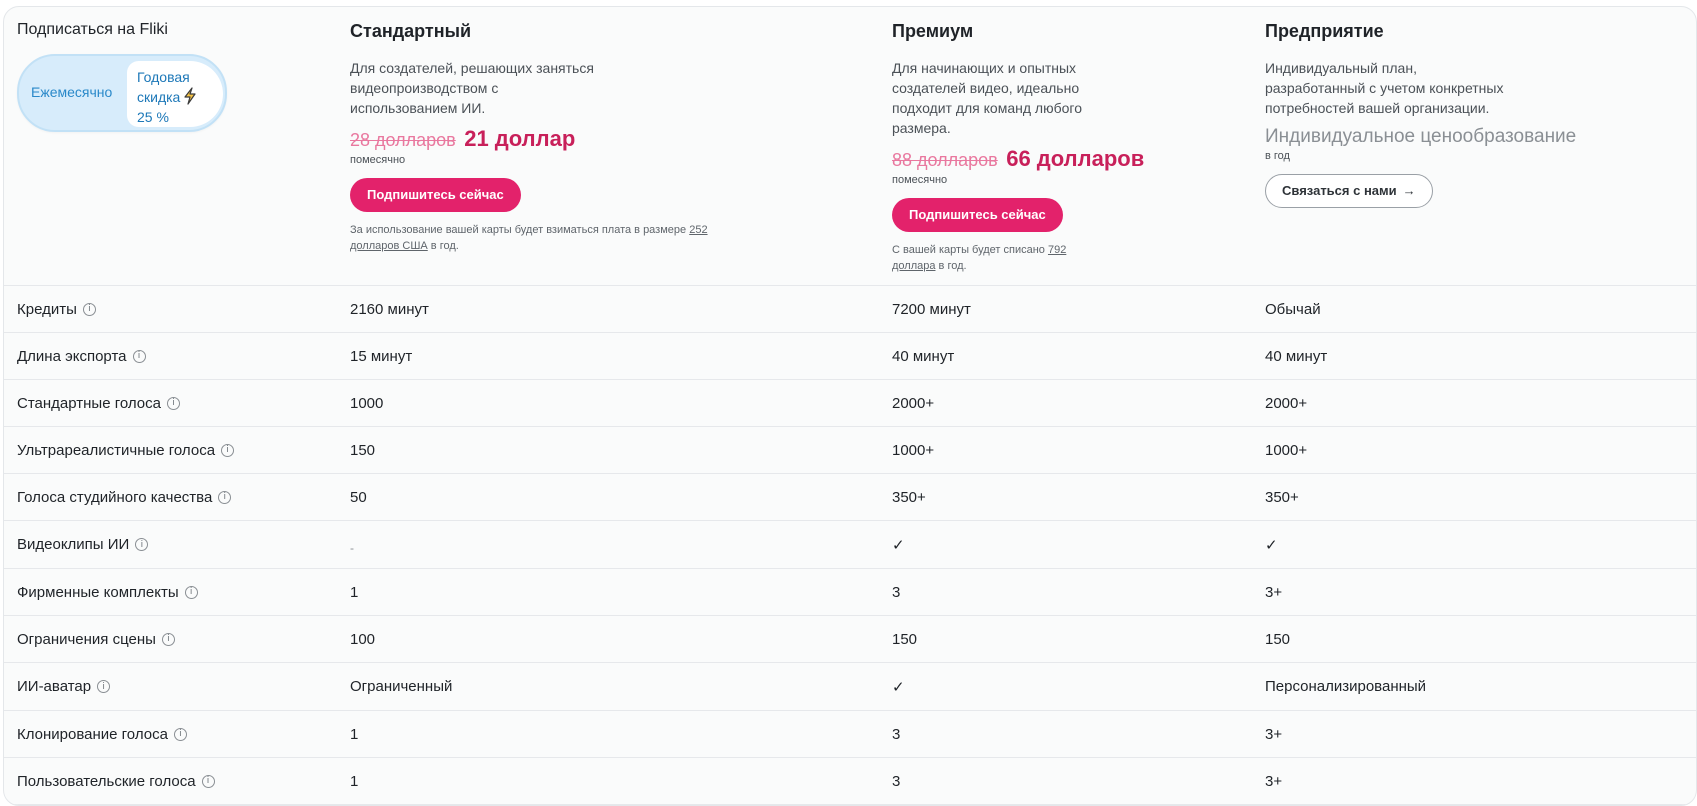 The height and width of the screenshot is (806, 1697). What do you see at coordinates (913, 266) in the screenshot?
I see `note-link: доллара` at bounding box center [913, 266].